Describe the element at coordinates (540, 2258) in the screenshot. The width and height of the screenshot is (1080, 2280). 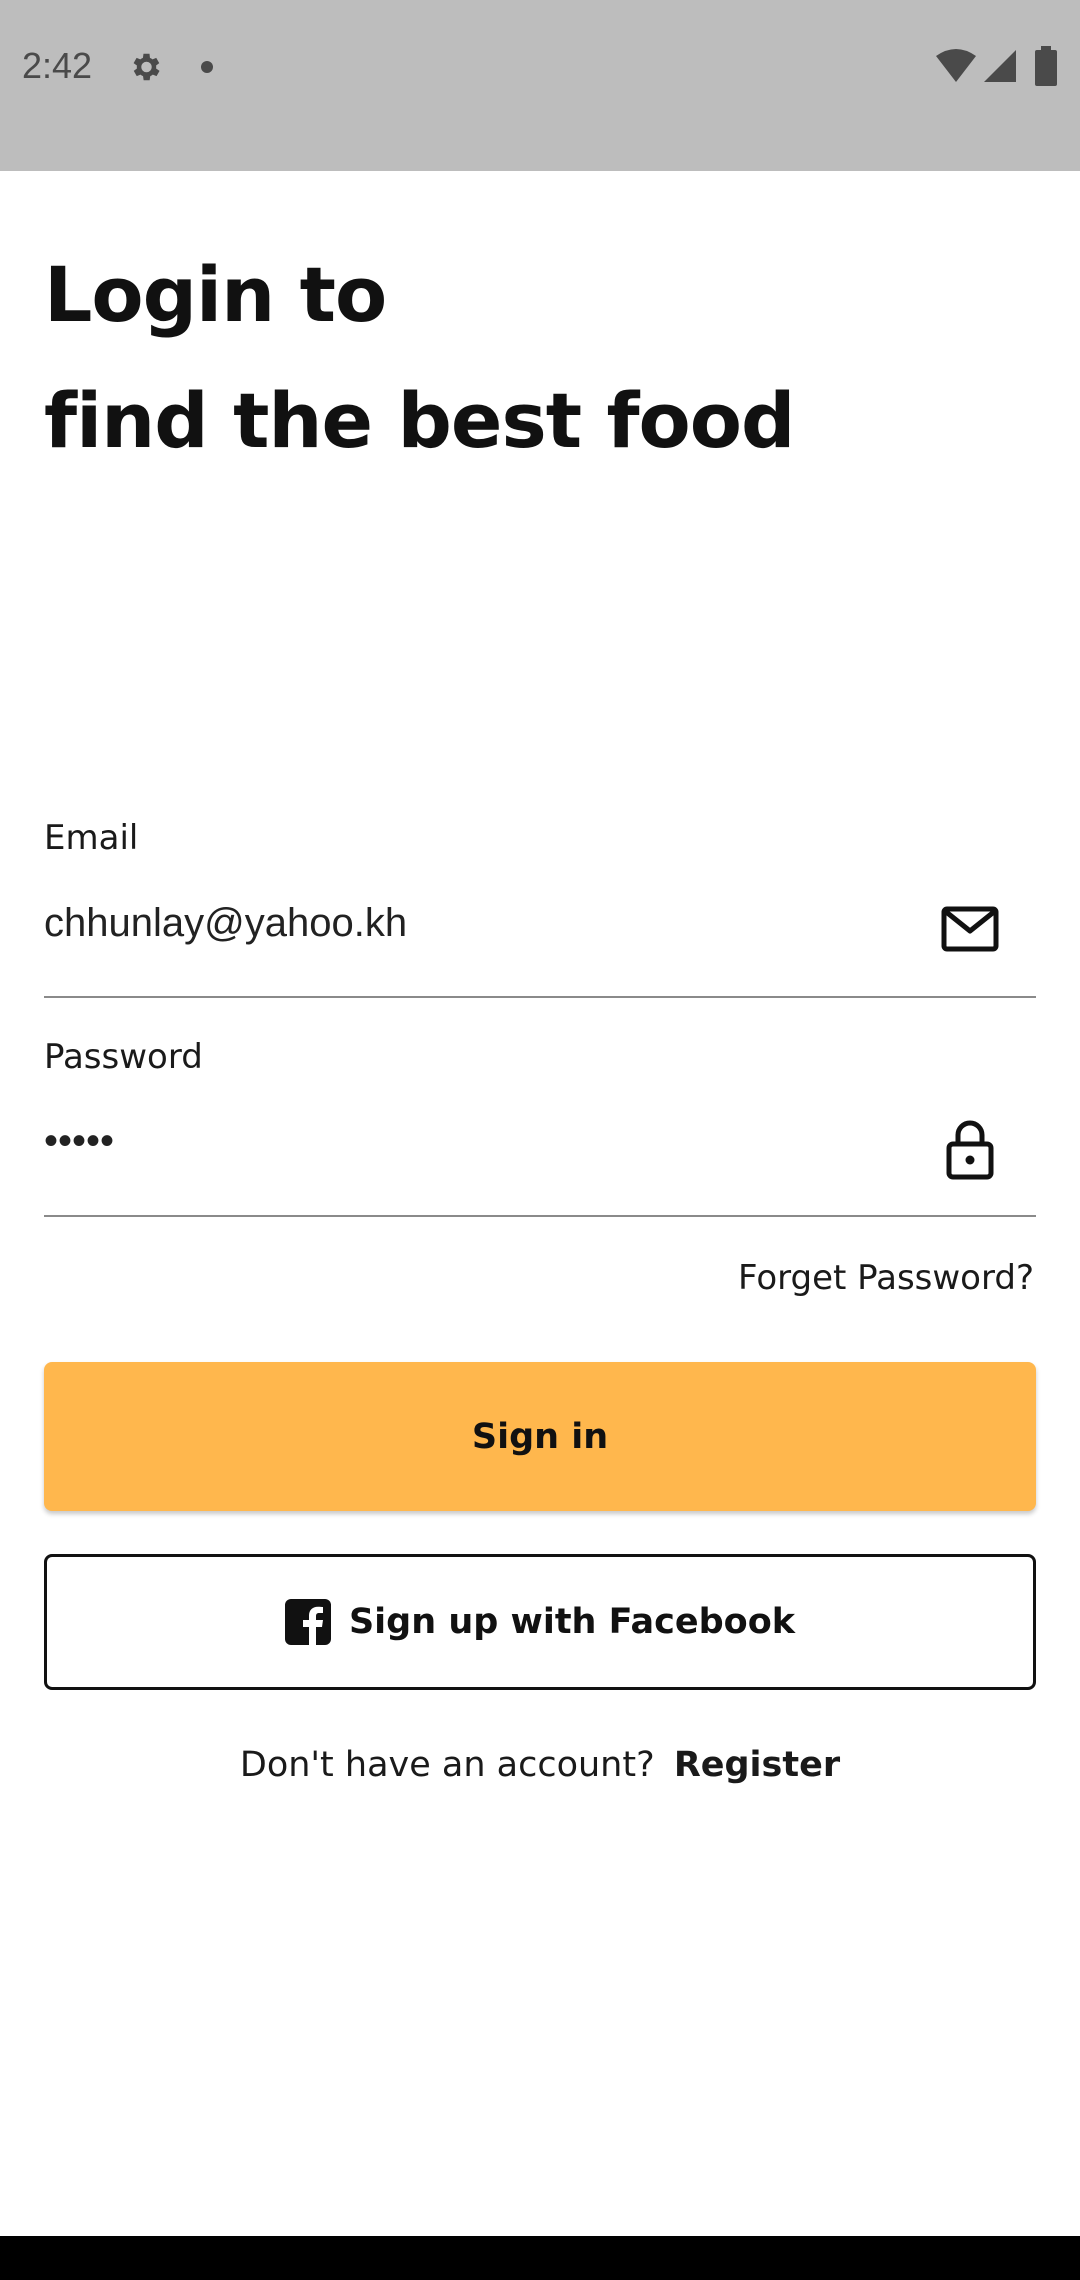
I see `navigation-bar` at that location.